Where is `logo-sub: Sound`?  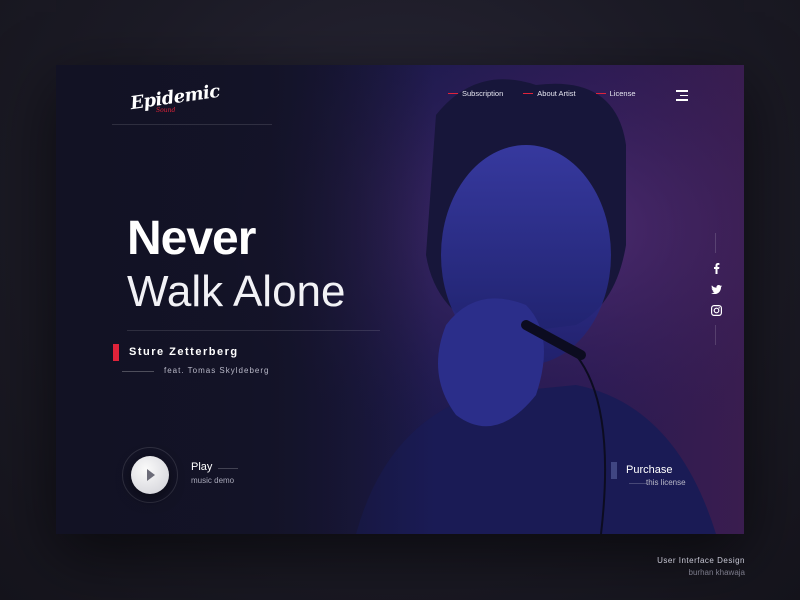
logo-sub: Sound is located at coordinates (166, 110).